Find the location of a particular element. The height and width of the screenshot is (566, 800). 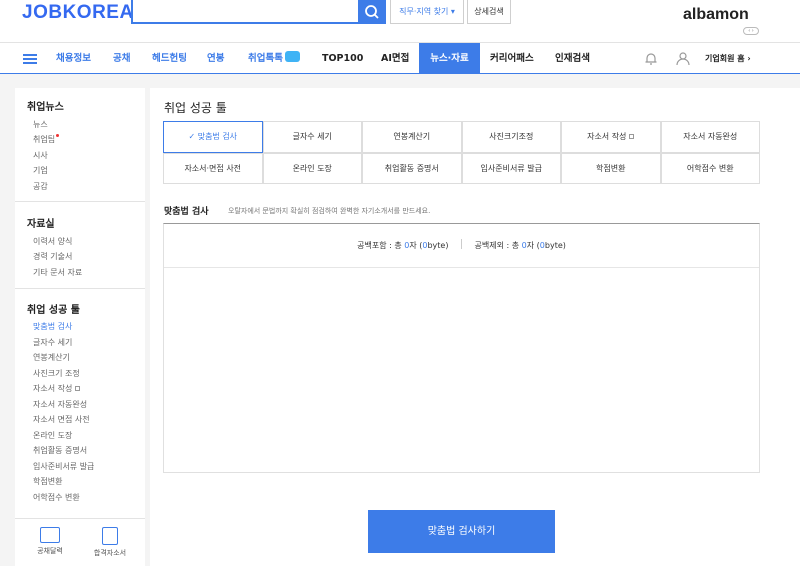

section-title: 맞춤법 검사 is located at coordinates (186, 212).